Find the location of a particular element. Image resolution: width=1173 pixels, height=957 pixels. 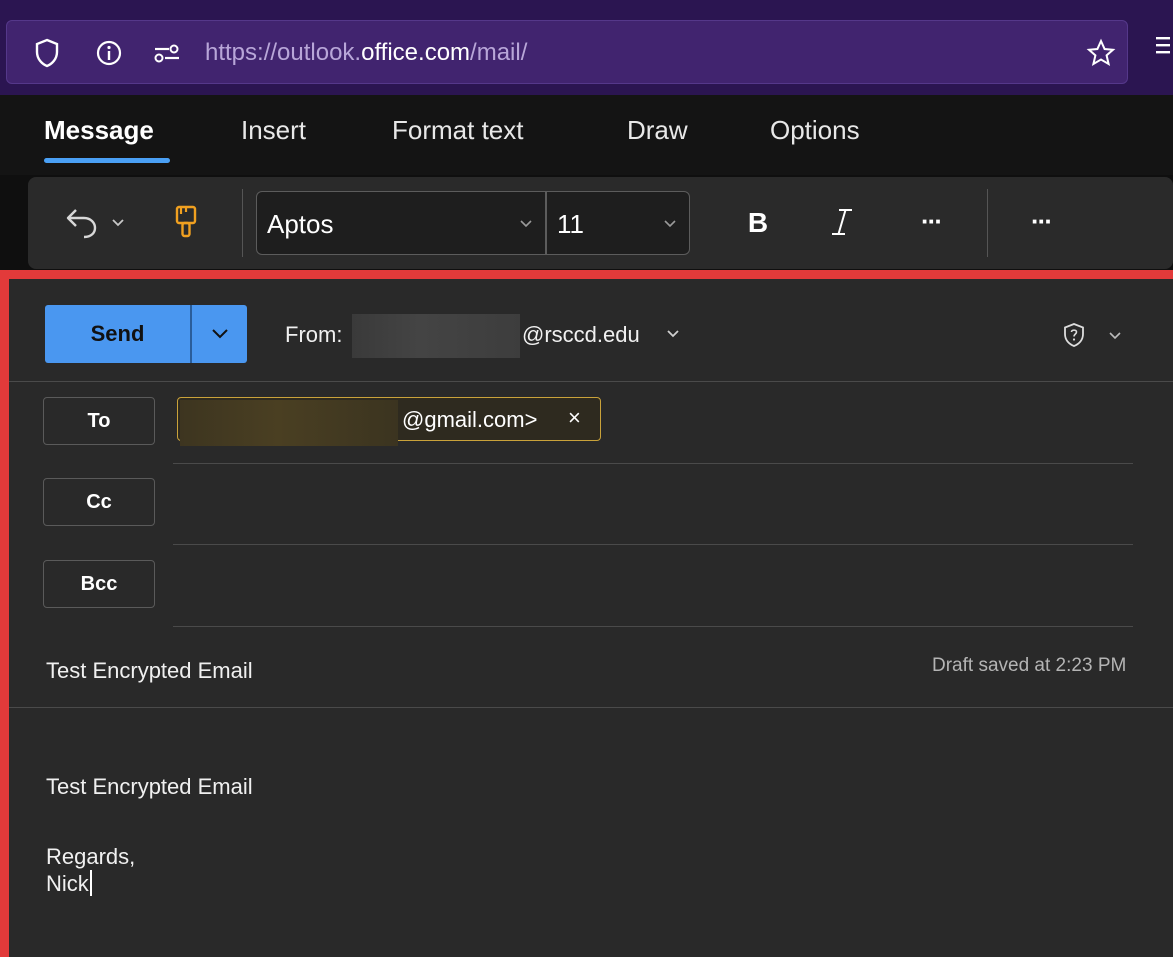

from-label: From: is located at coordinates (314, 334).